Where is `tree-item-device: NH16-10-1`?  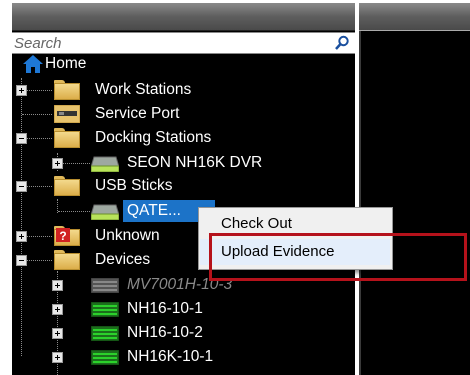
tree-item-device: NH16-10-1 is located at coordinates (183, 309).